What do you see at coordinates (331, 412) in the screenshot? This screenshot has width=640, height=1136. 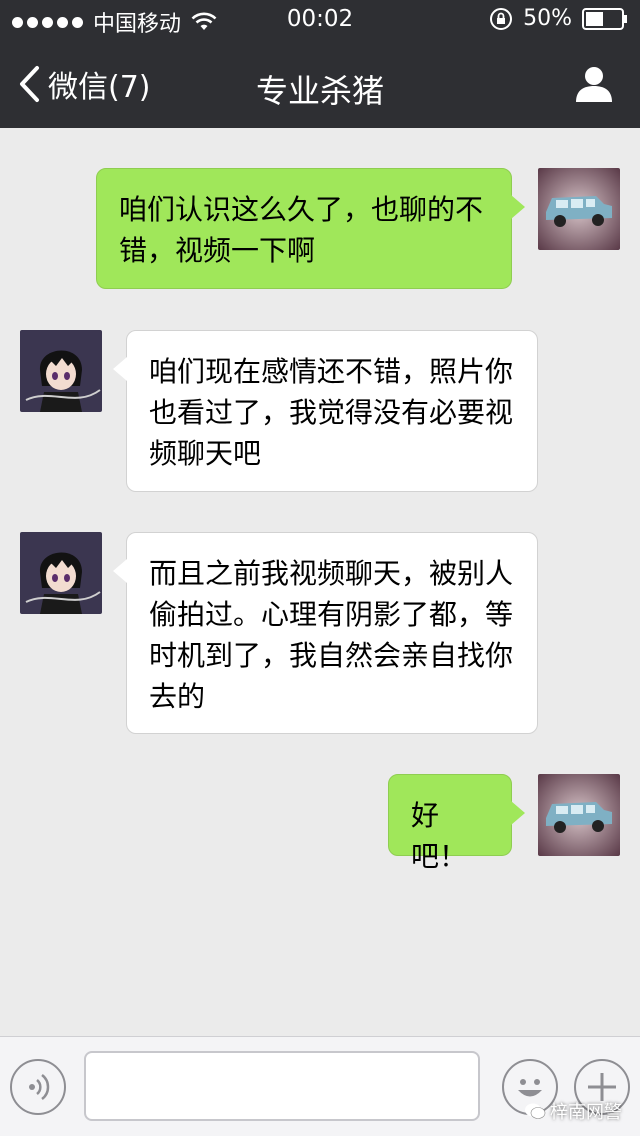 I see `message-text: 咱们现在感情还不错，照片你也看过了，我觉得没有必要视频聊天吧` at bounding box center [331, 412].